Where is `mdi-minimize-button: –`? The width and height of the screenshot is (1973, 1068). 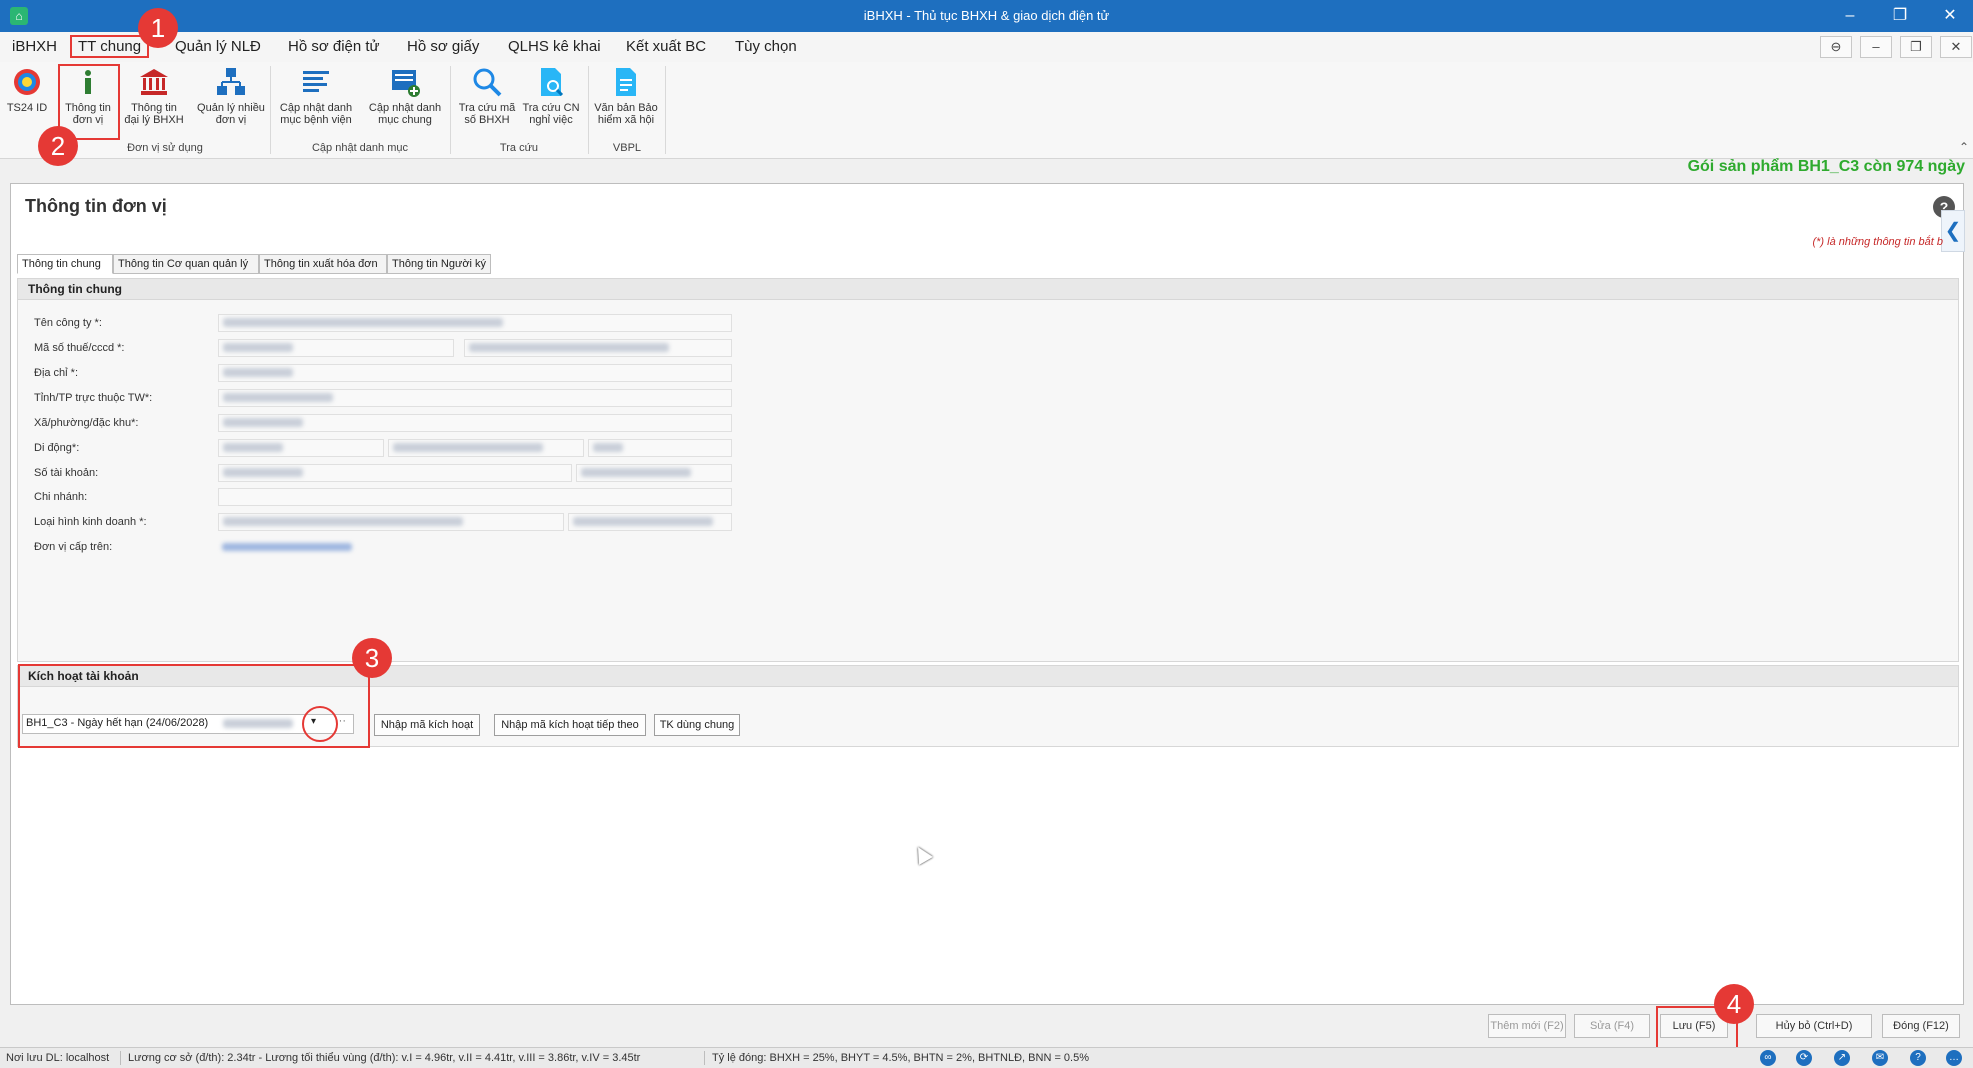
mdi-minimize-button: – is located at coordinates (1876, 47).